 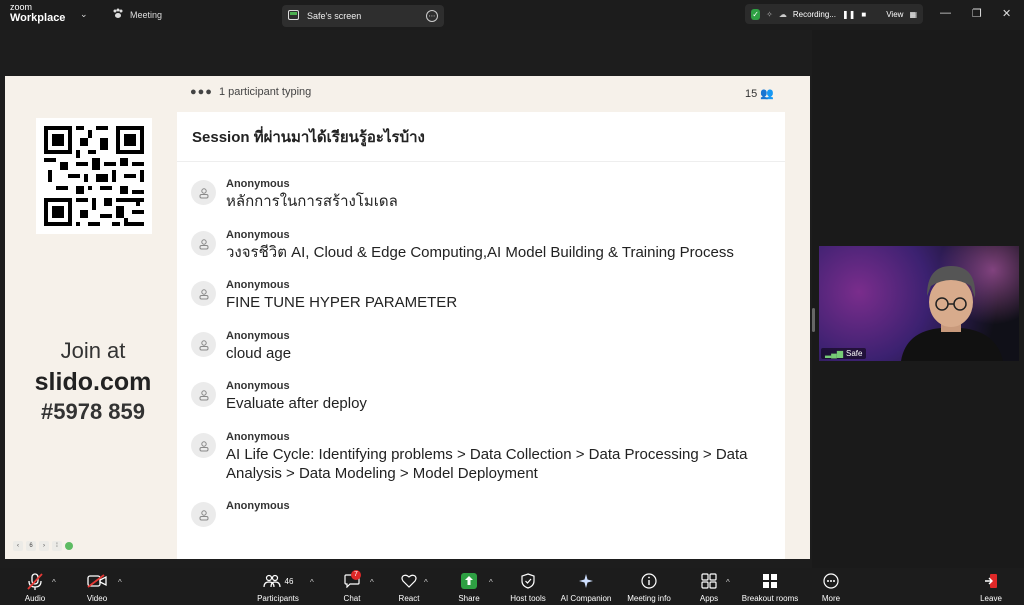 I want to click on participants-options-caret: ^, so click(x=312, y=582).